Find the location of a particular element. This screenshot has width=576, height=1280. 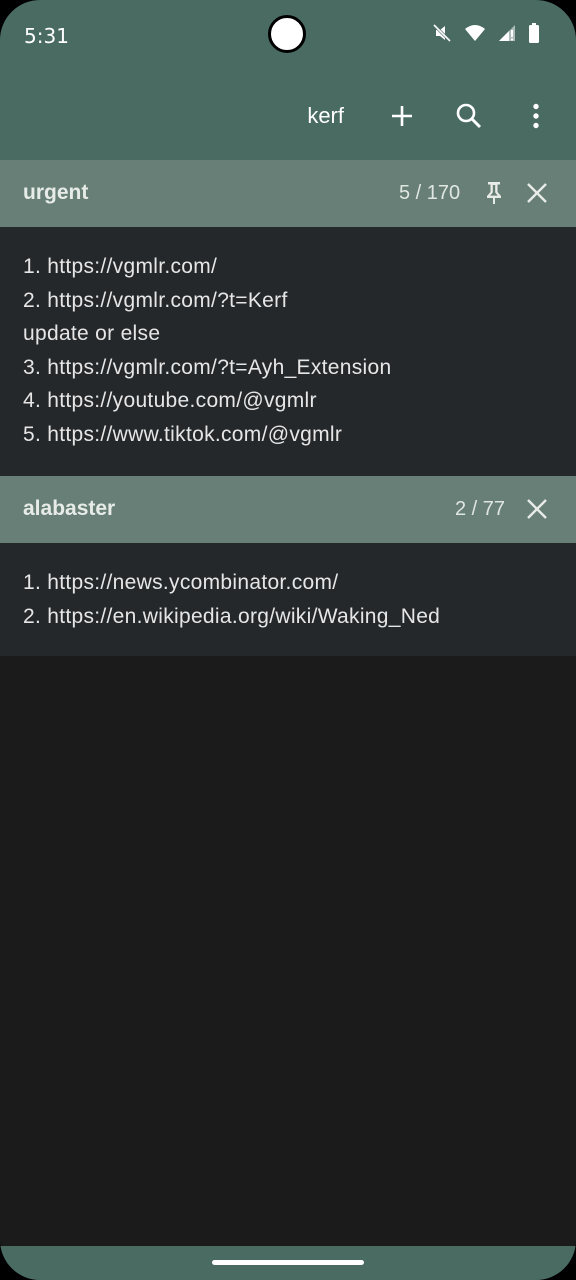

group-header-alabaster: alabaster 2 / 77 is located at coordinates (288, 509).